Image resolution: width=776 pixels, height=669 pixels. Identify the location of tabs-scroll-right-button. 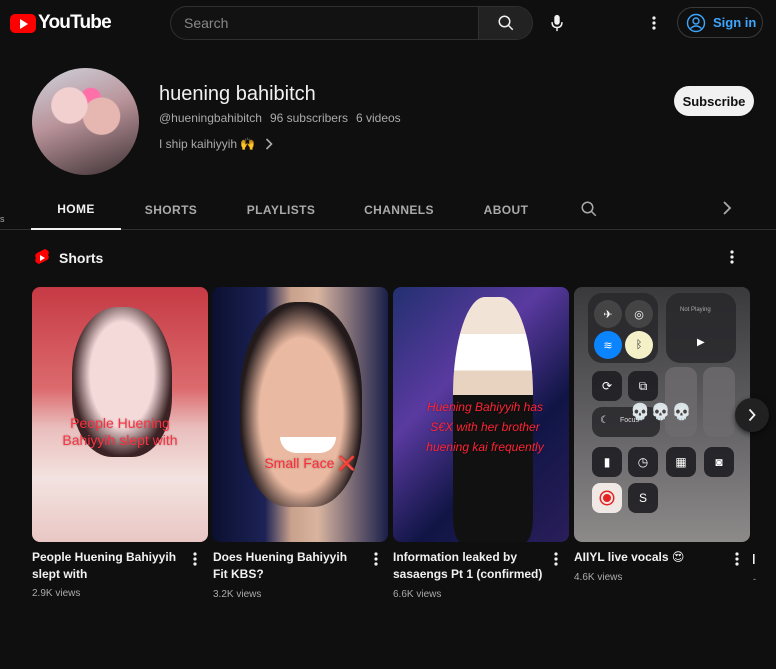
(731, 210).